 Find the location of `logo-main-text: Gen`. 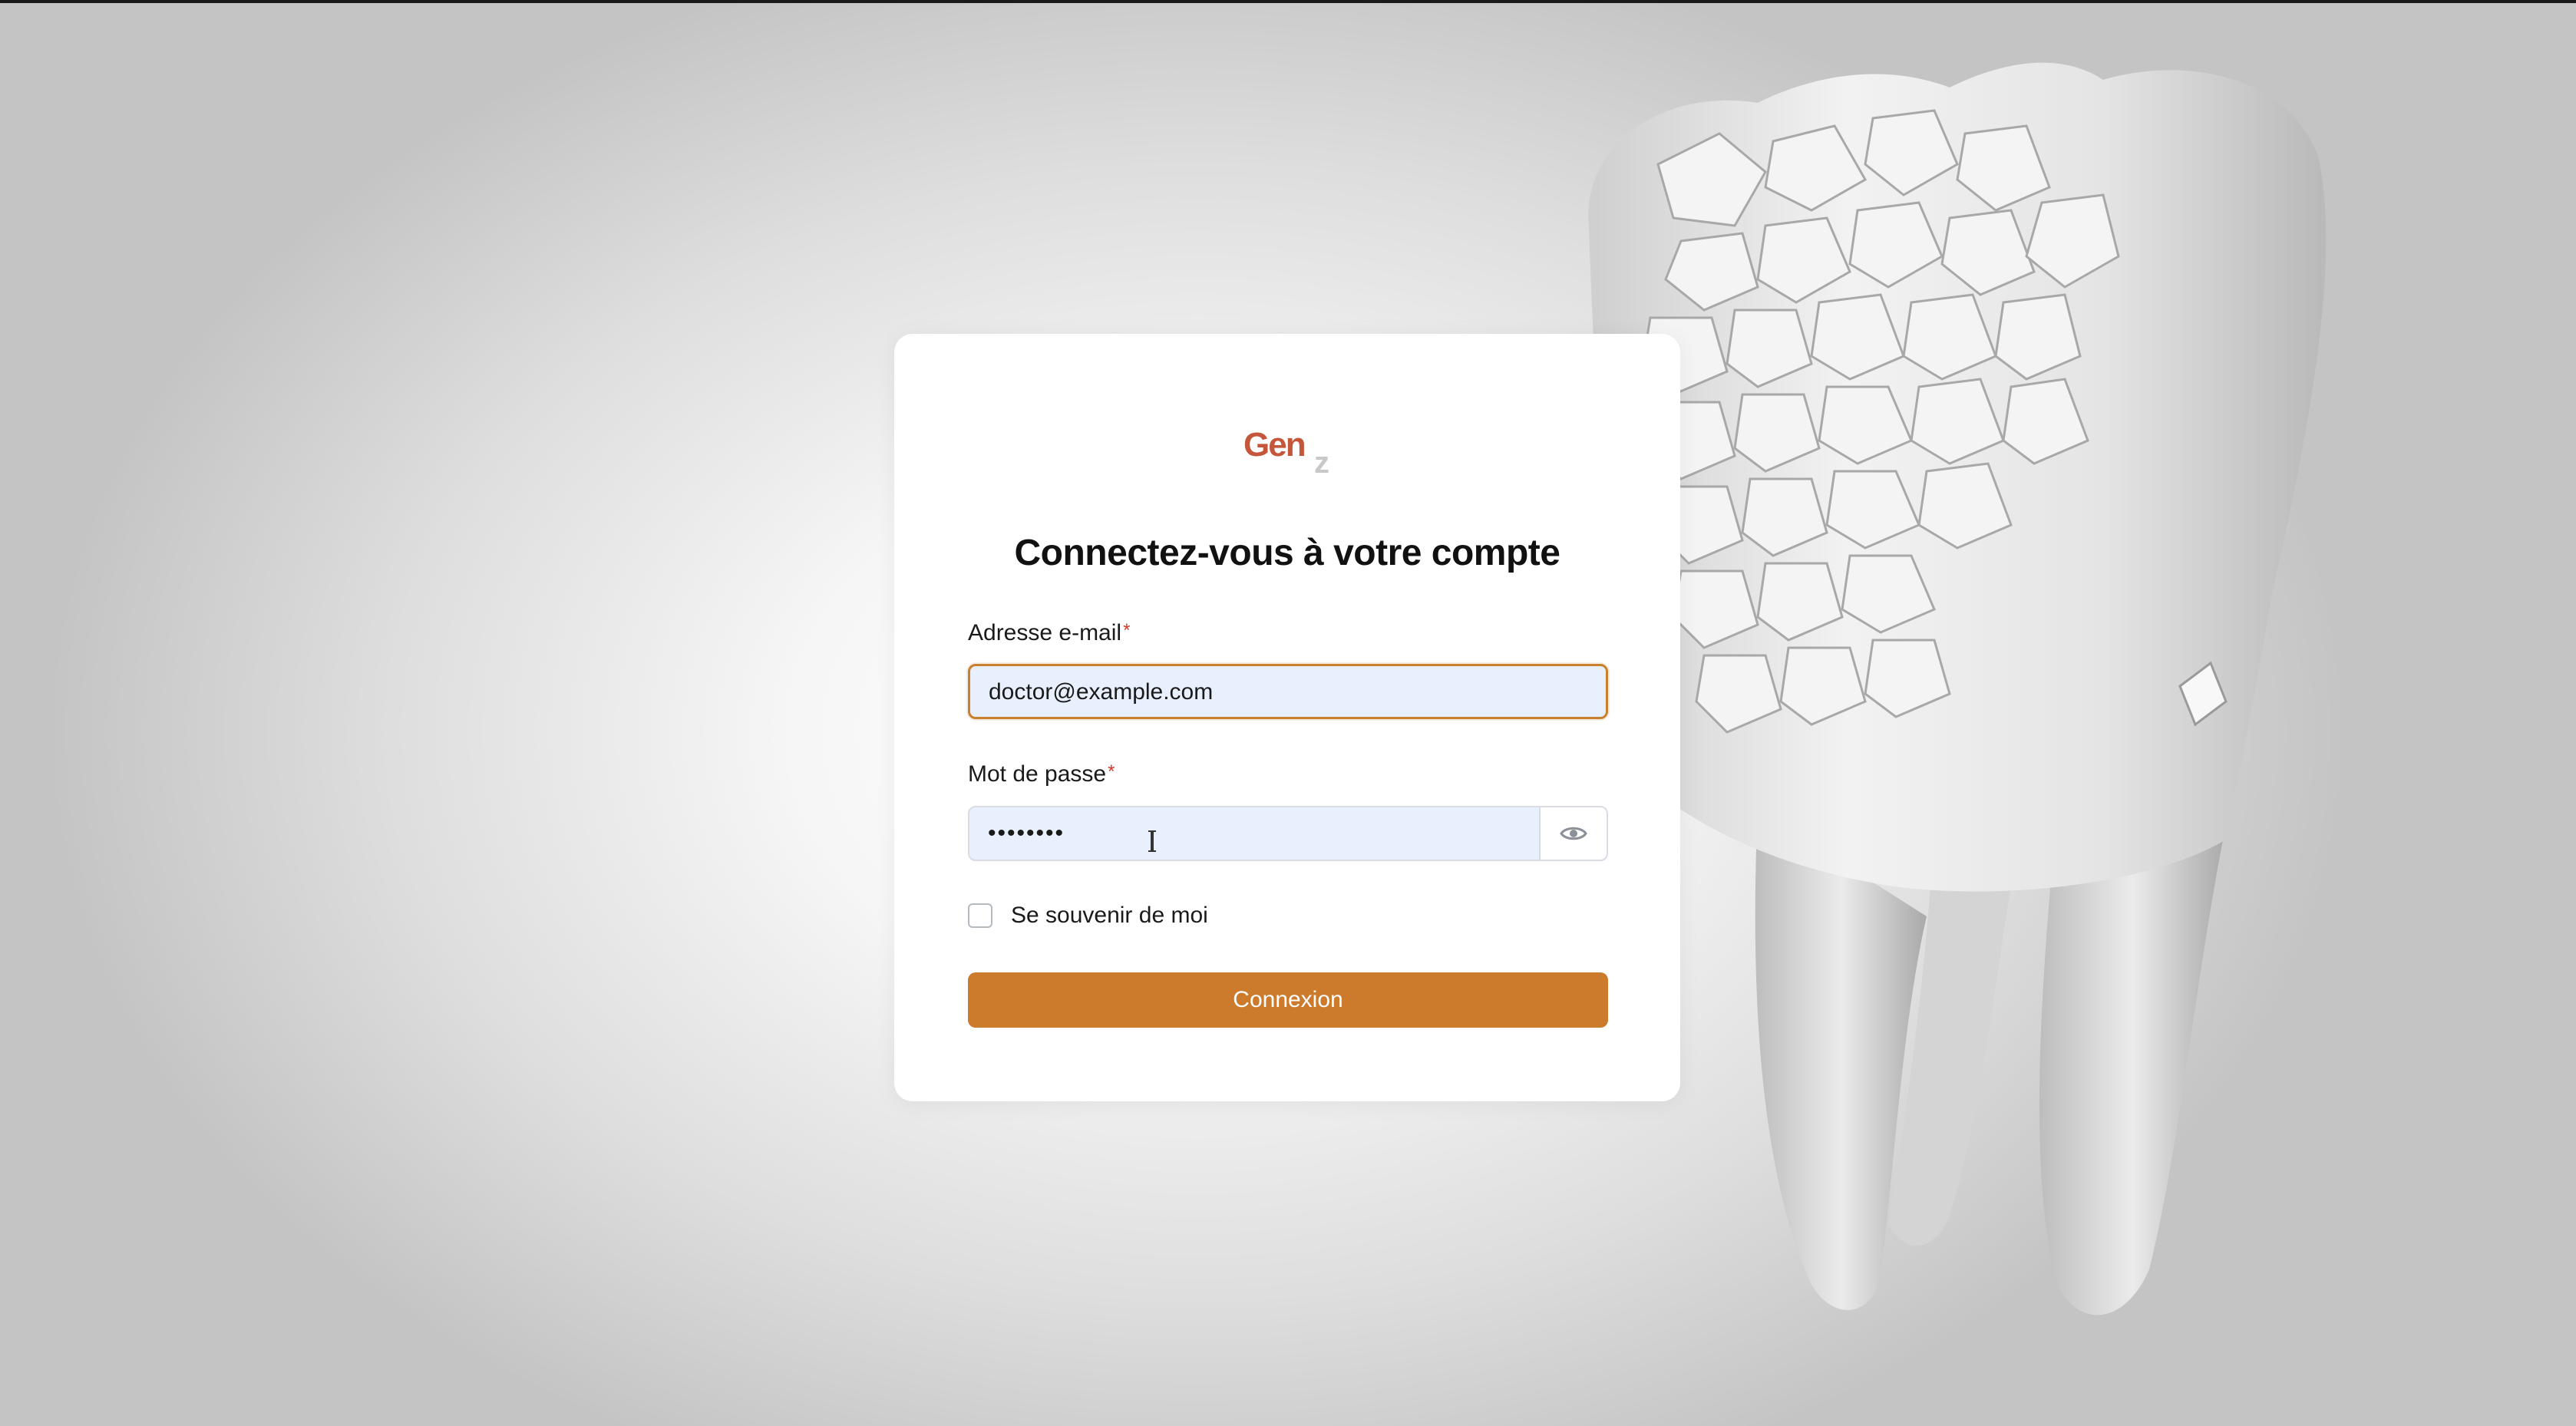

logo-main-text: Gen is located at coordinates (1274, 445).